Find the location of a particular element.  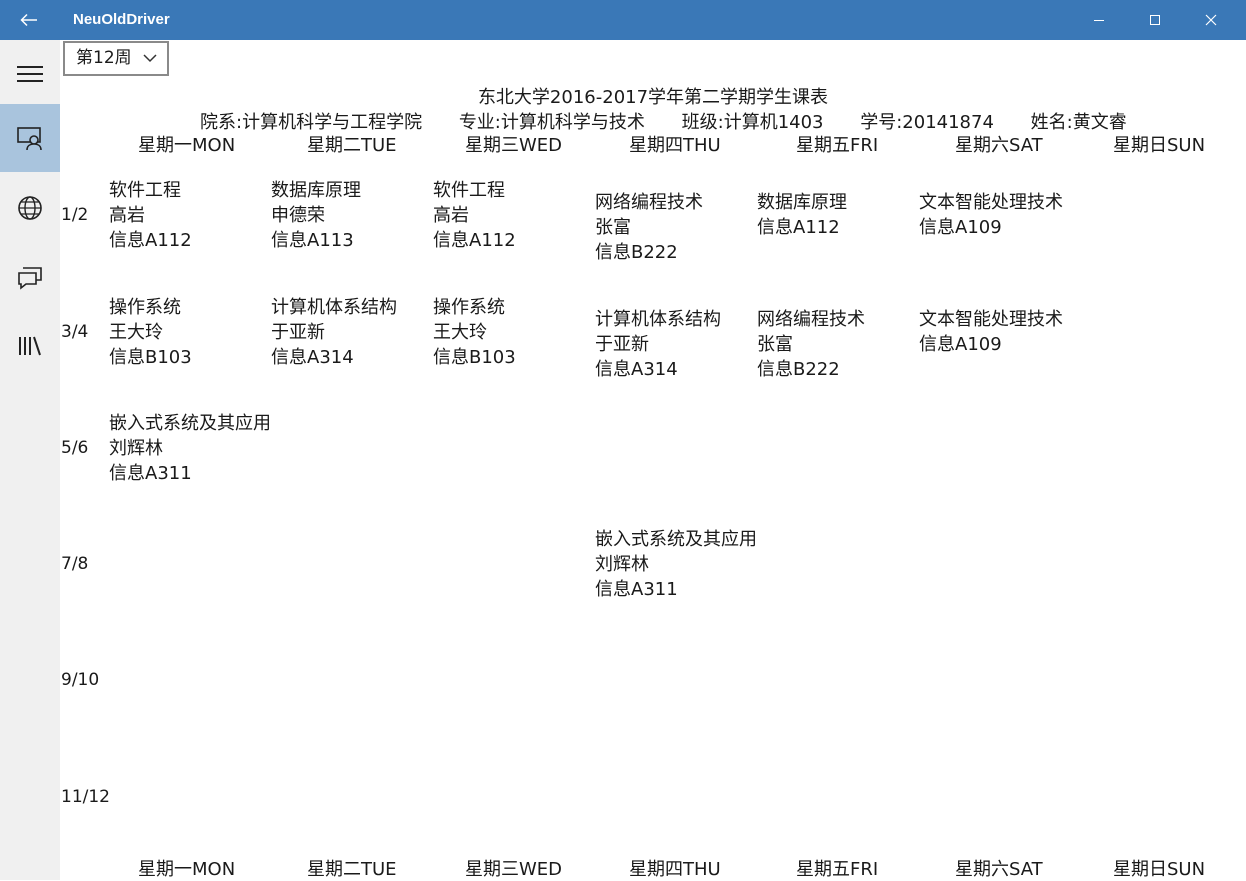

day-header-bottom: 星期四THU is located at coordinates (675, 869).